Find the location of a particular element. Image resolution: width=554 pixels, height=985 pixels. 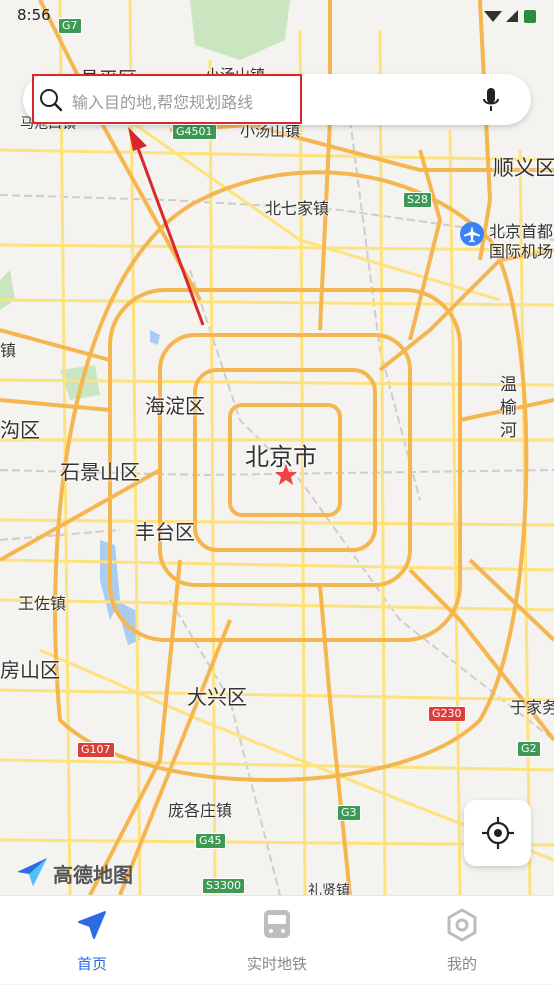

search-bar: 输入目的地,帮您规划路线 is located at coordinates (277, 99).